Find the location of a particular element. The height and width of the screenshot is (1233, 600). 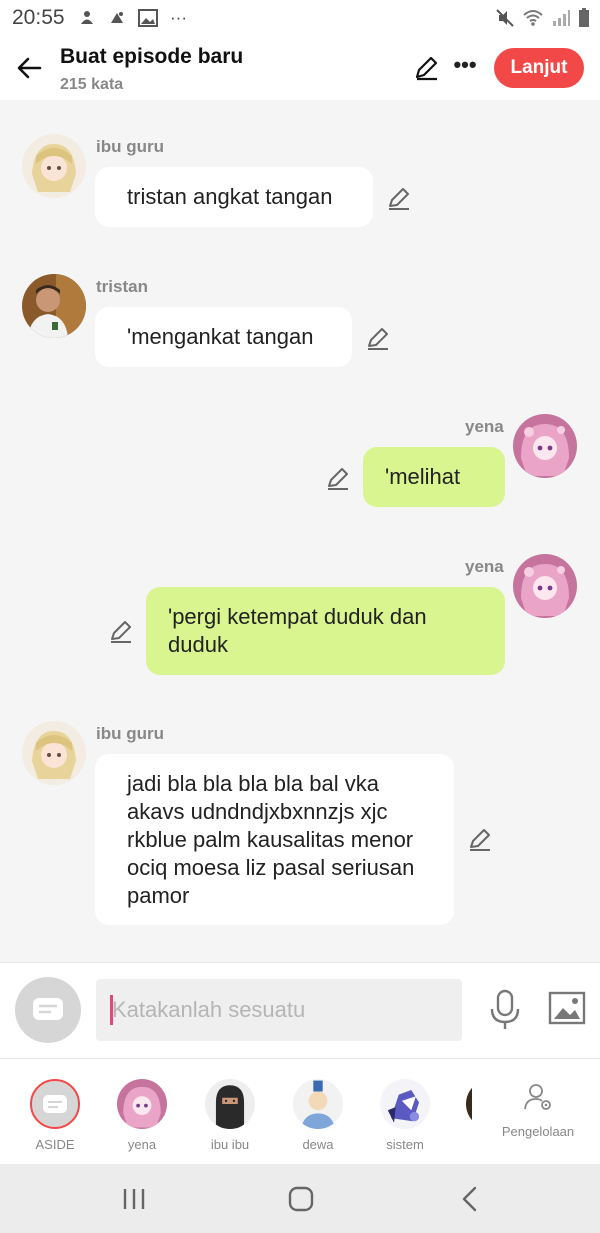

wifi-icon is located at coordinates (533, 18).